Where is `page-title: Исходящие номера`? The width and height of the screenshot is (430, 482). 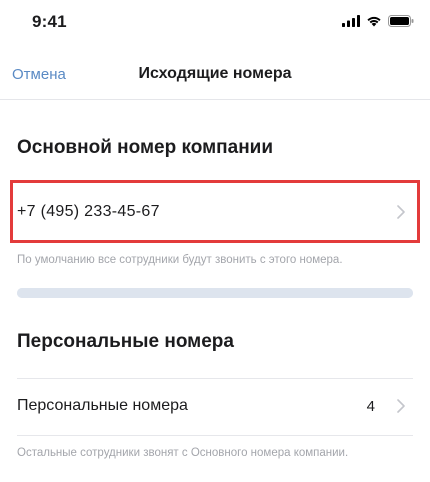
page-title: Исходящие номера is located at coordinates (215, 73).